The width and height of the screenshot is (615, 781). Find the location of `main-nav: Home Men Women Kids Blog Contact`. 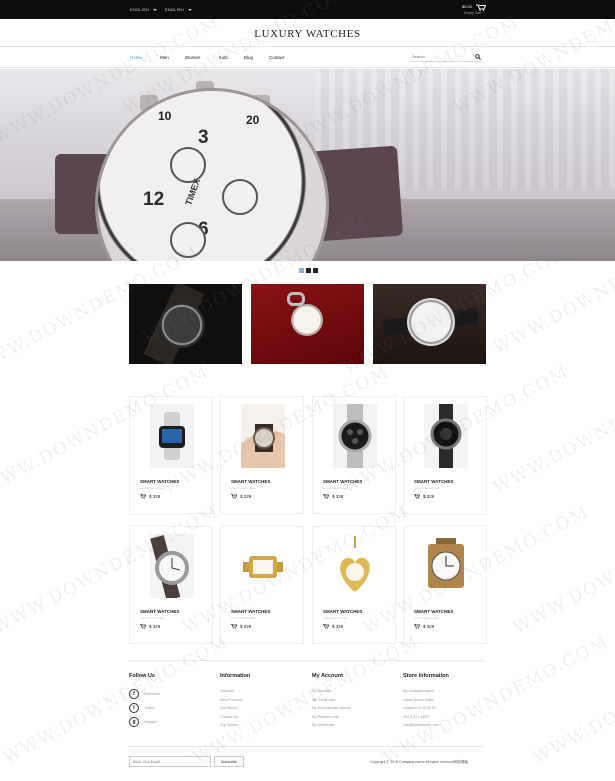

main-nav: Home Men Women Kids Blog Contact is located at coordinates (214, 59).